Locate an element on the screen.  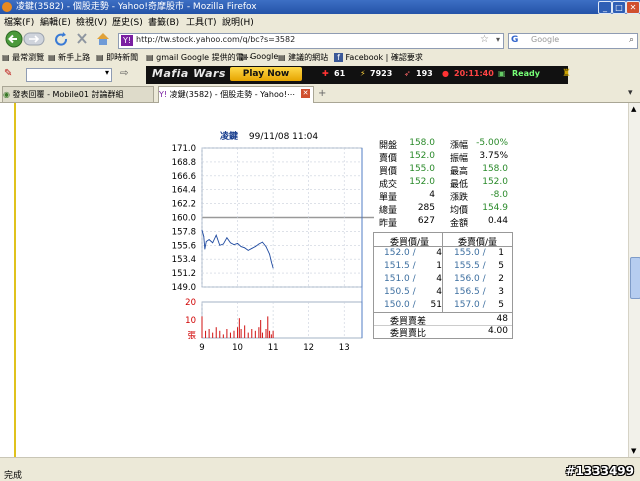
minimize-button: _ is located at coordinates (605, 7).